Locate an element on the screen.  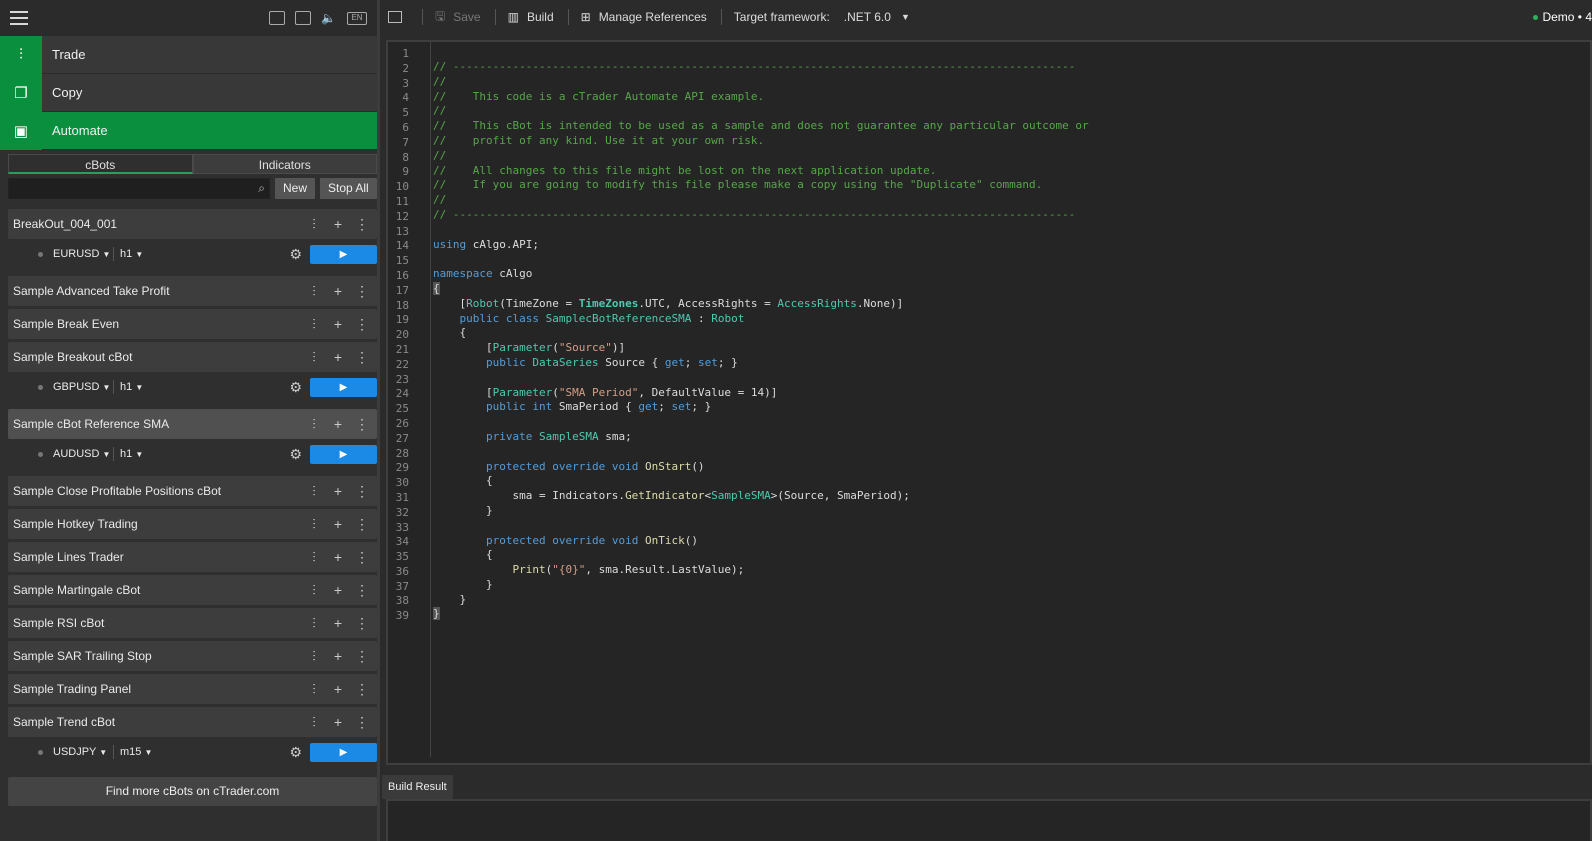
fullscreen-icon is located at coordinates (277, 18).